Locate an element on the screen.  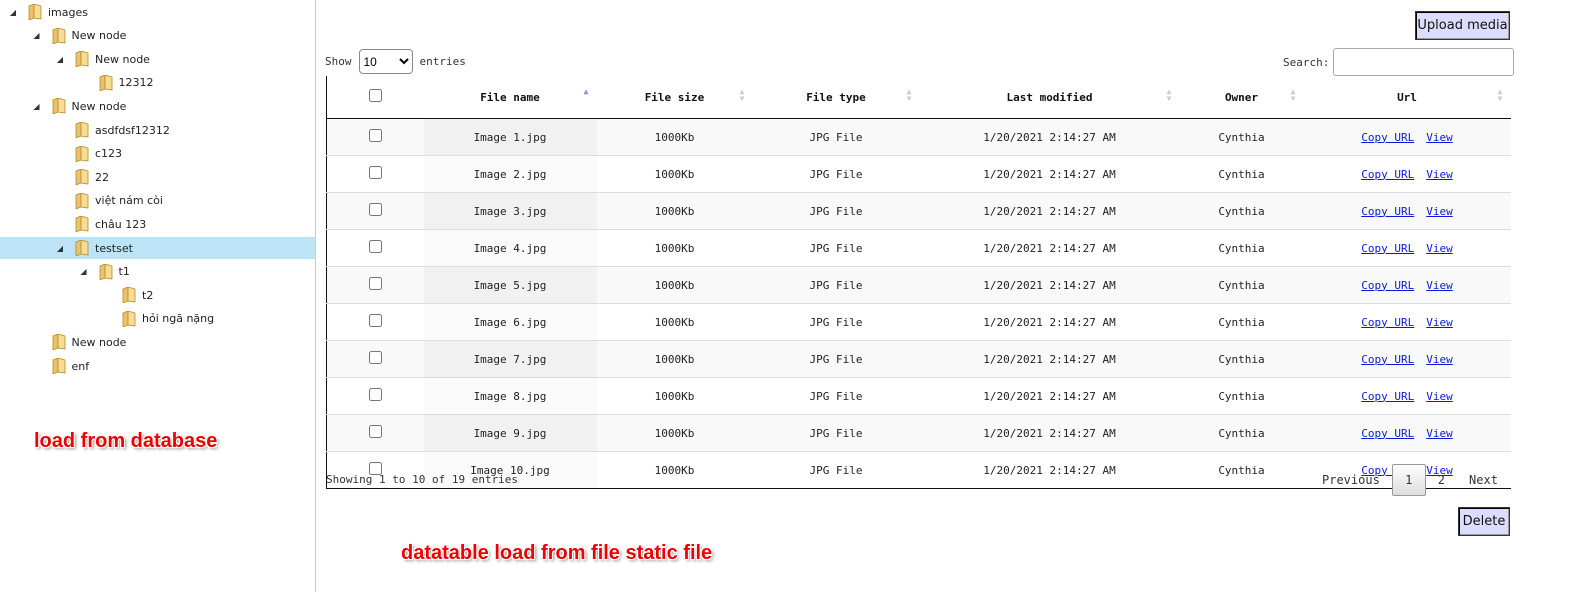
sort-icon: ▲ ▼ is located at coordinates (1293, 95).